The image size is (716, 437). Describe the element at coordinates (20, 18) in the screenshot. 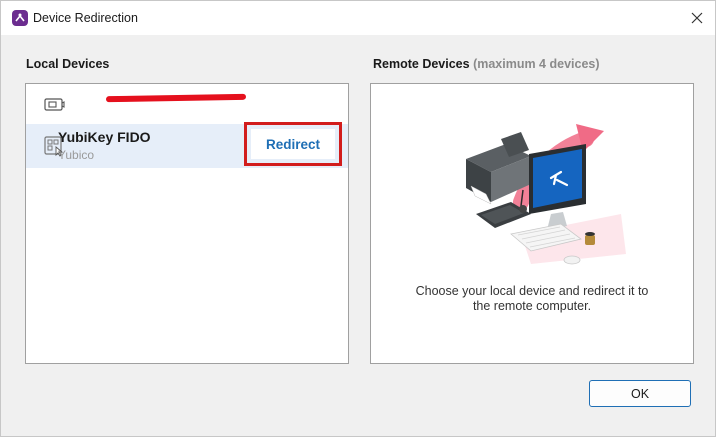

I see `app-logo-icon` at that location.